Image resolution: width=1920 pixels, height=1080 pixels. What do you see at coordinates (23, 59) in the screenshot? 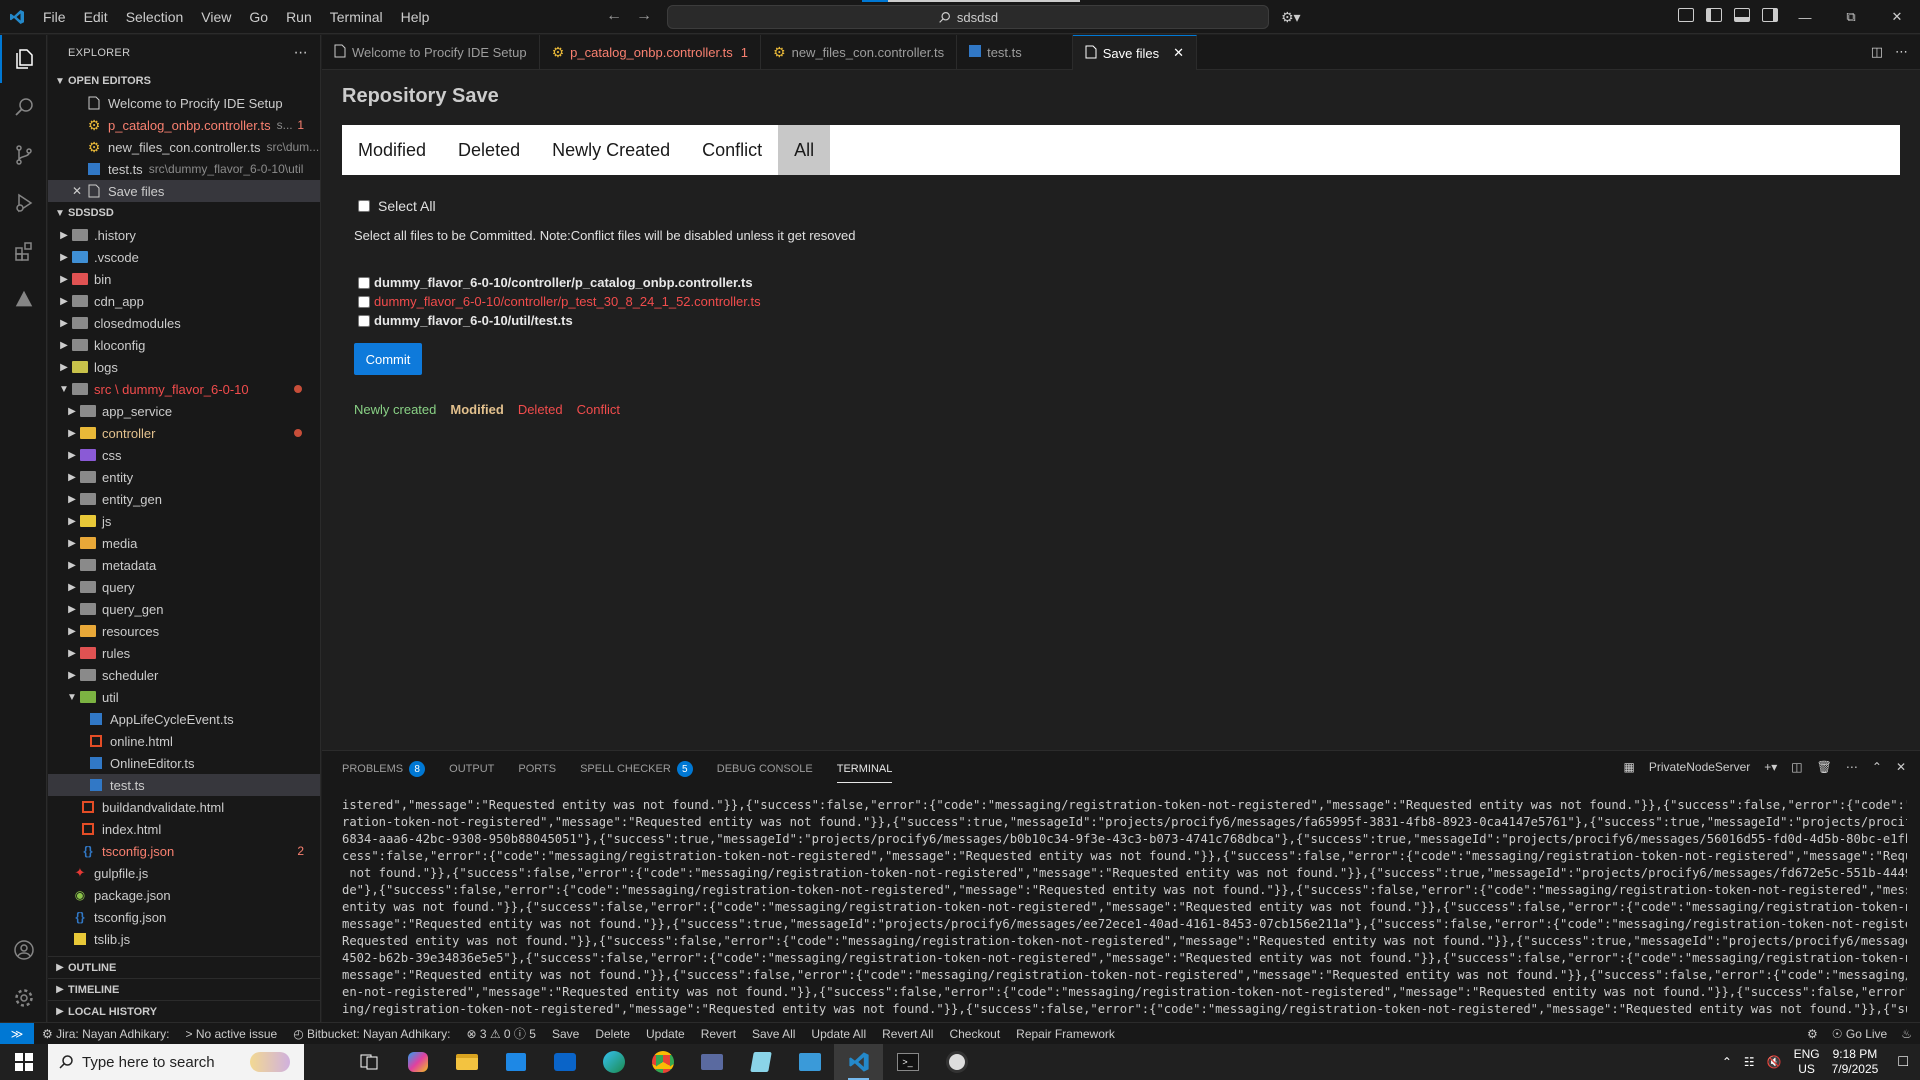
I see `explorer-icon` at bounding box center [23, 59].